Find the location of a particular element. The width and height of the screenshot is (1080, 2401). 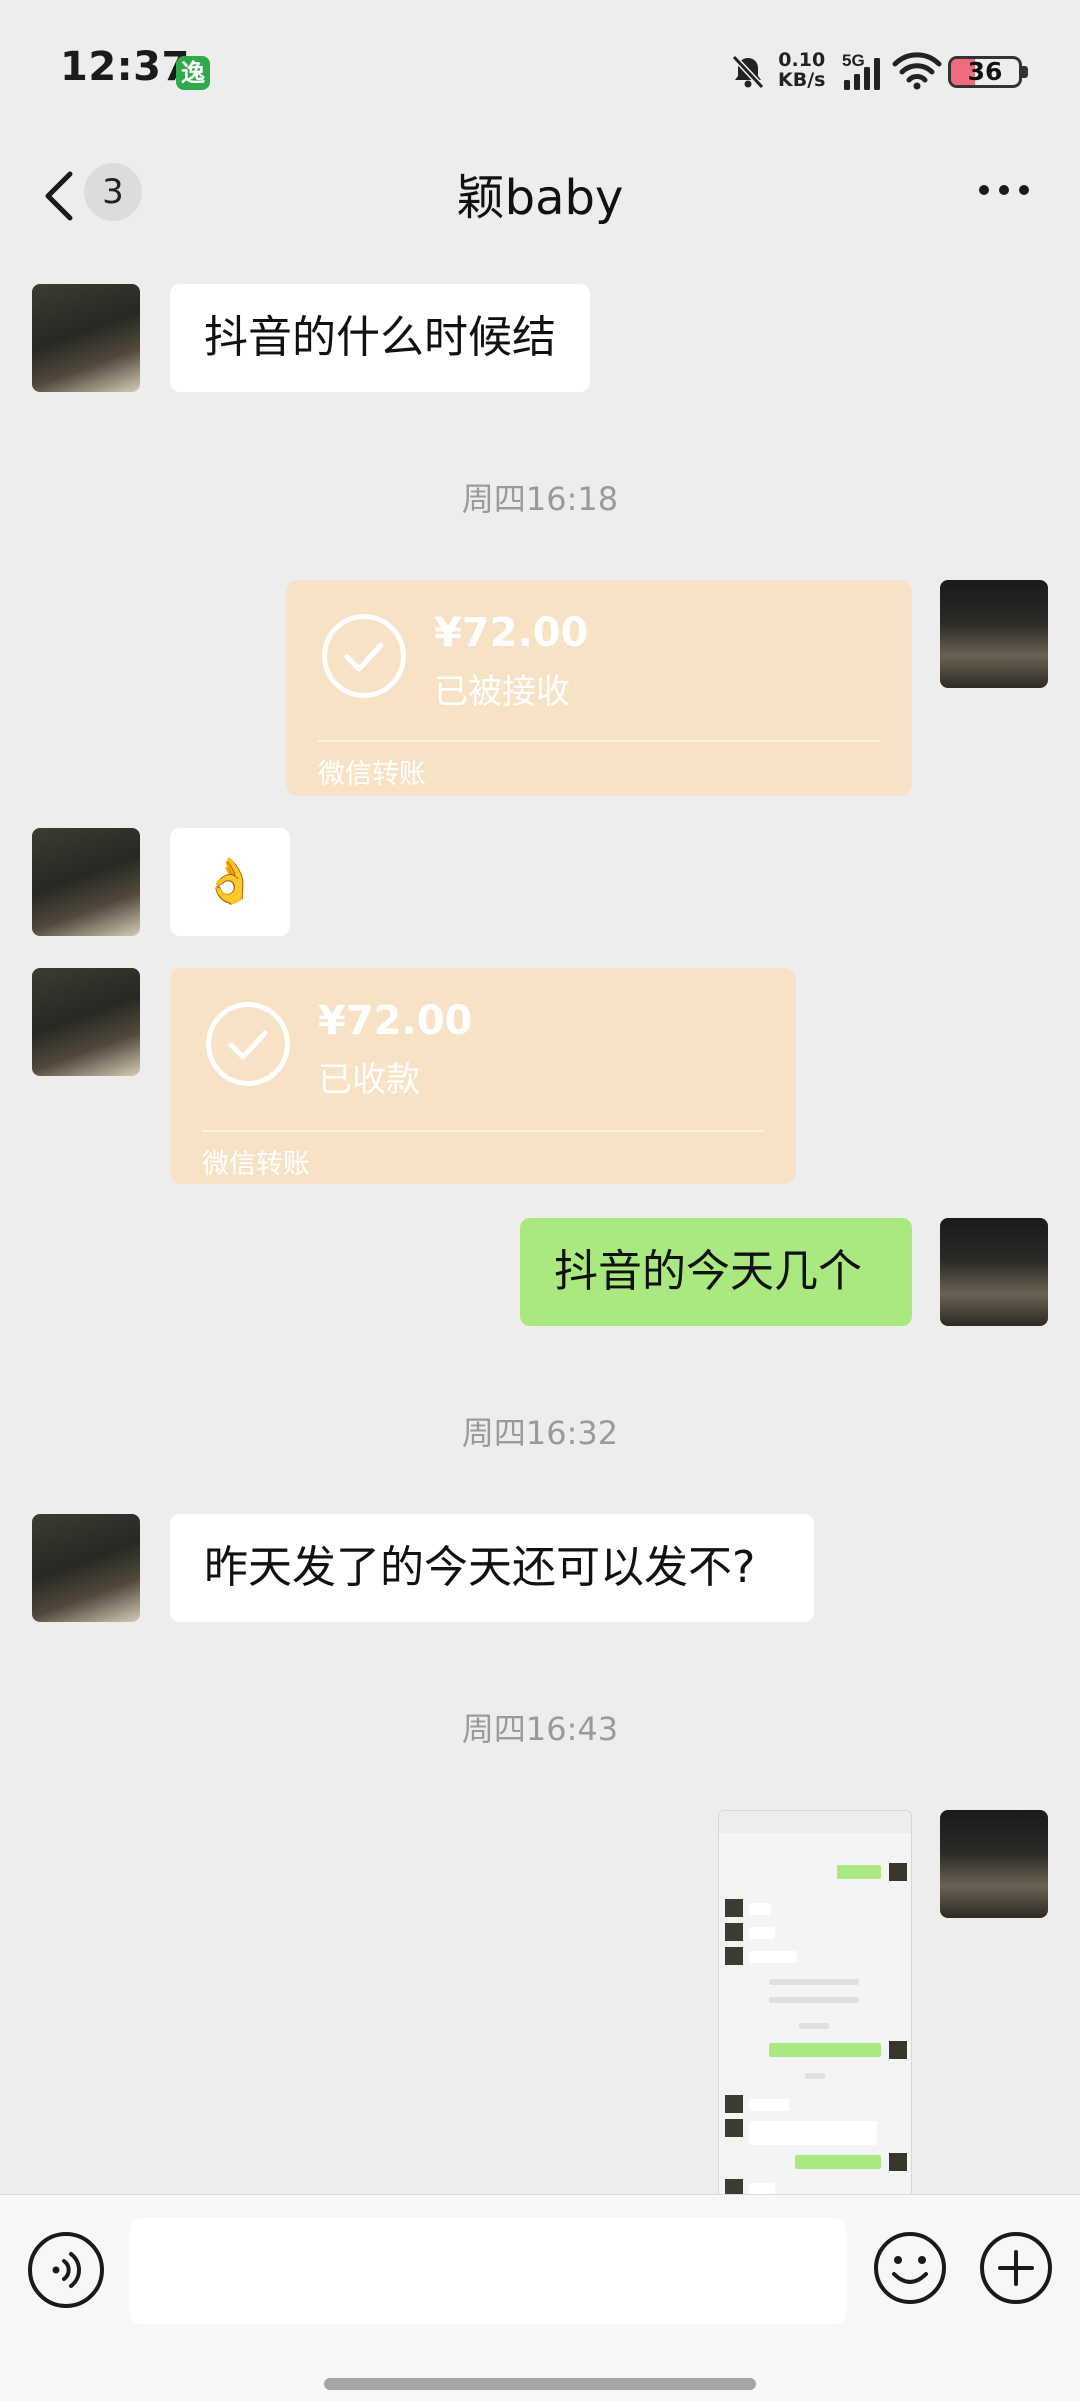

battery-level: 36 is located at coordinates (985, 71).